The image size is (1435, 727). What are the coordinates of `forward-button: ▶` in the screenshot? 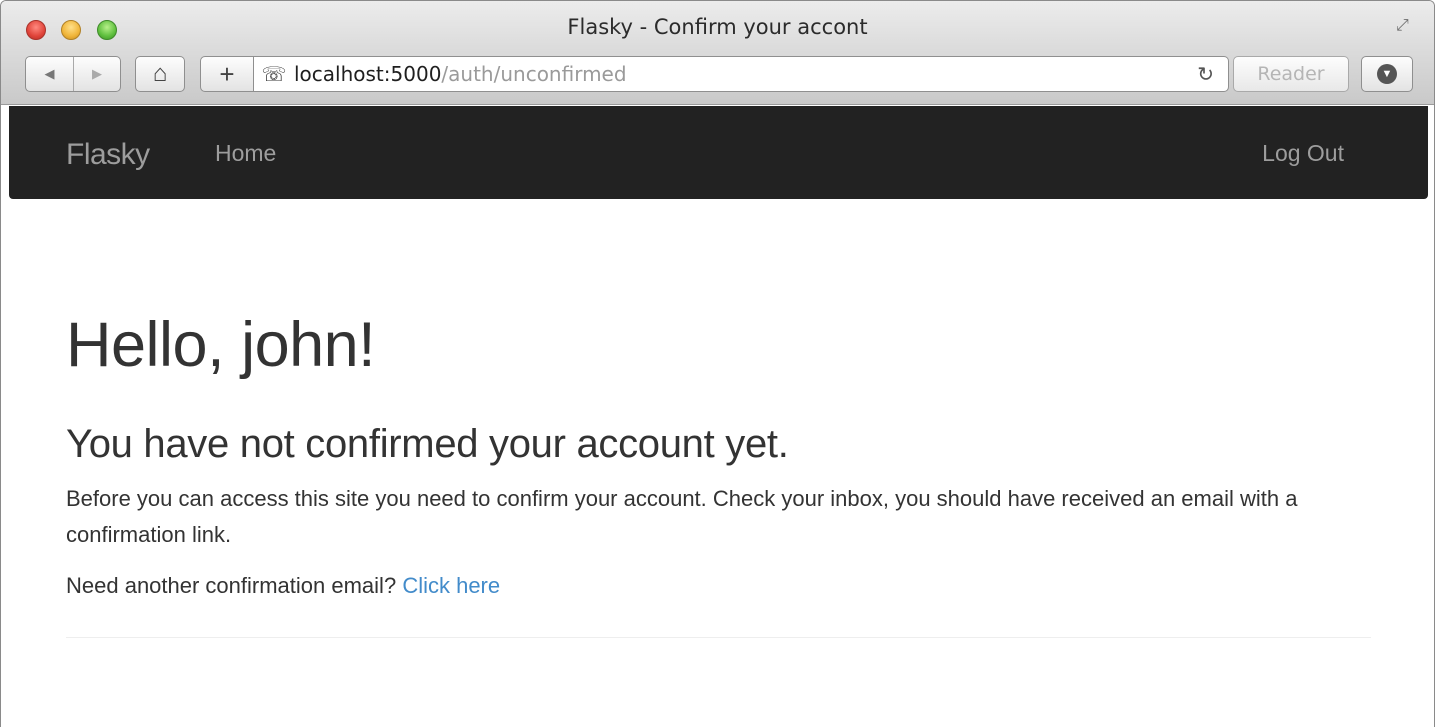 It's located at (96, 74).